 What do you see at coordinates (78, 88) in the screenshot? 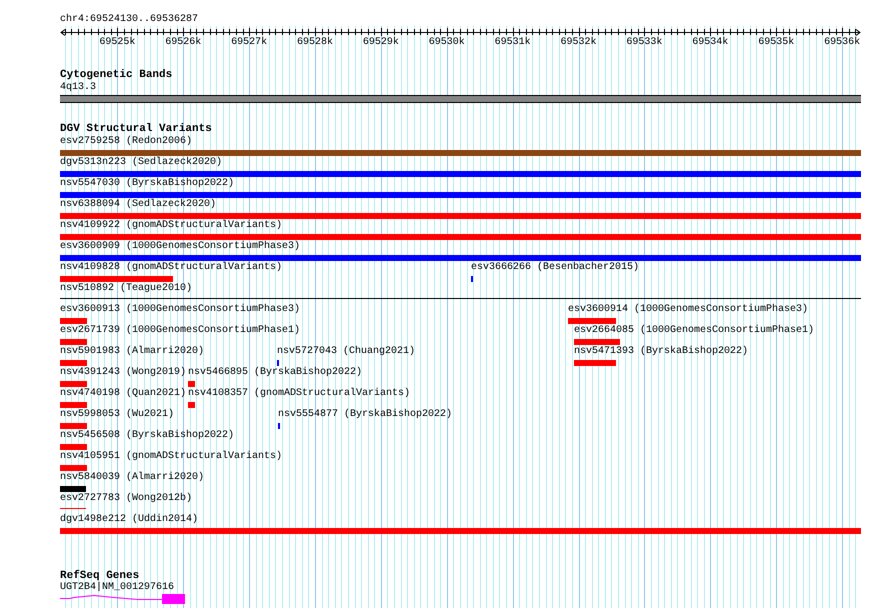
I see `band-label: 4q13.3` at bounding box center [78, 88].